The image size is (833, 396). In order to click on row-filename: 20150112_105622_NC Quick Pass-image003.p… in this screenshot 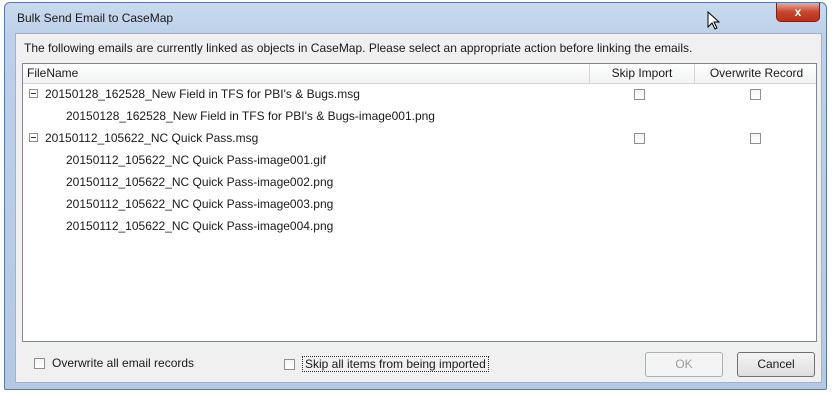, I will do `click(200, 204)`.